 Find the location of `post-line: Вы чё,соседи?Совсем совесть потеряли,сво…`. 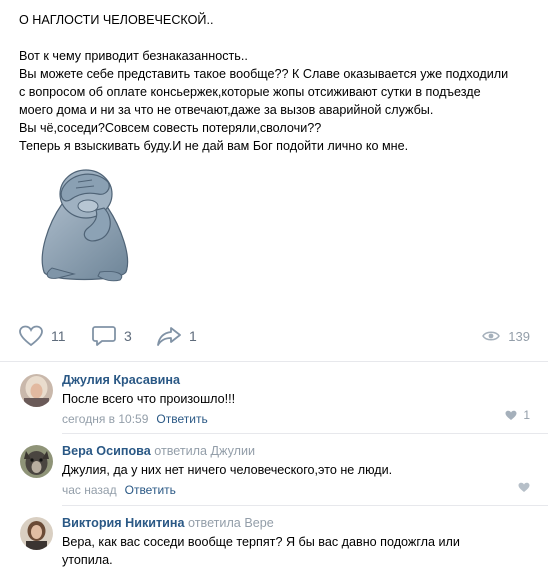

post-line: Вы чё,соседи?Совсем совесть потеряли,сво… is located at coordinates (170, 128).